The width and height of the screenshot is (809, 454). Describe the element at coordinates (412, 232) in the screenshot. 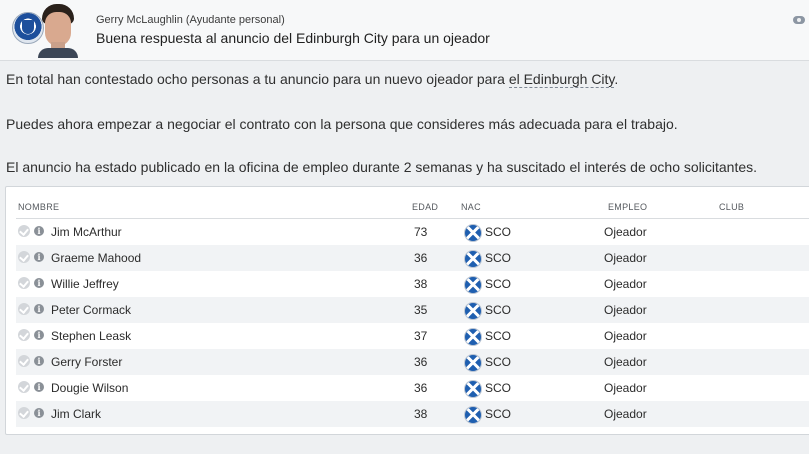

I see `table-row: i Jim McArthur 73 SCO Ojeador` at that location.